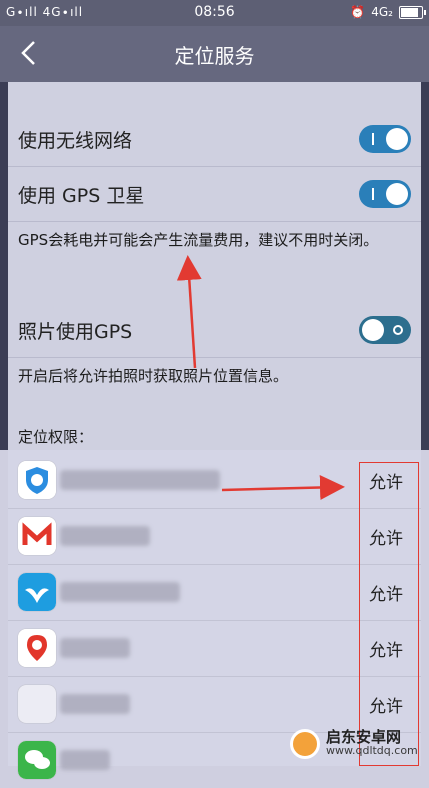  What do you see at coordinates (389, 614) in the screenshot?
I see `allow-column-highlight` at bounding box center [389, 614].